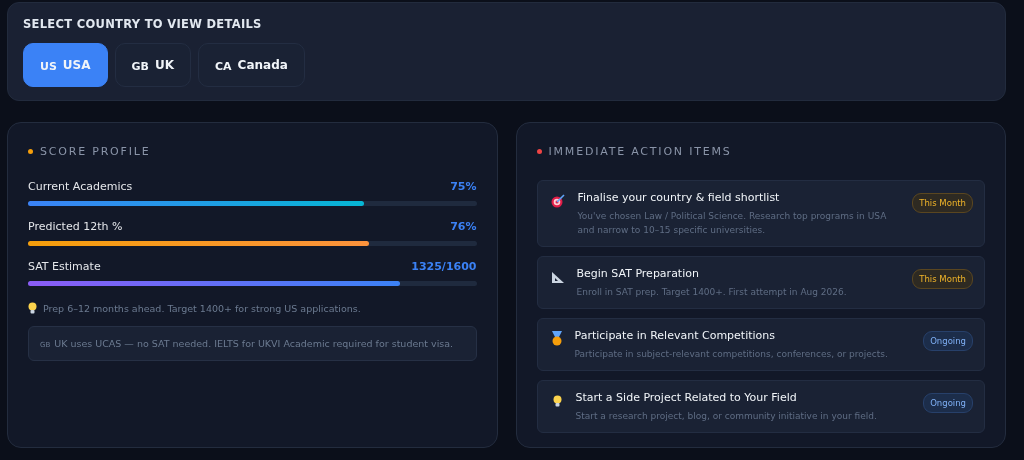  I want to click on triangle-ruler-icon, so click(557, 277).